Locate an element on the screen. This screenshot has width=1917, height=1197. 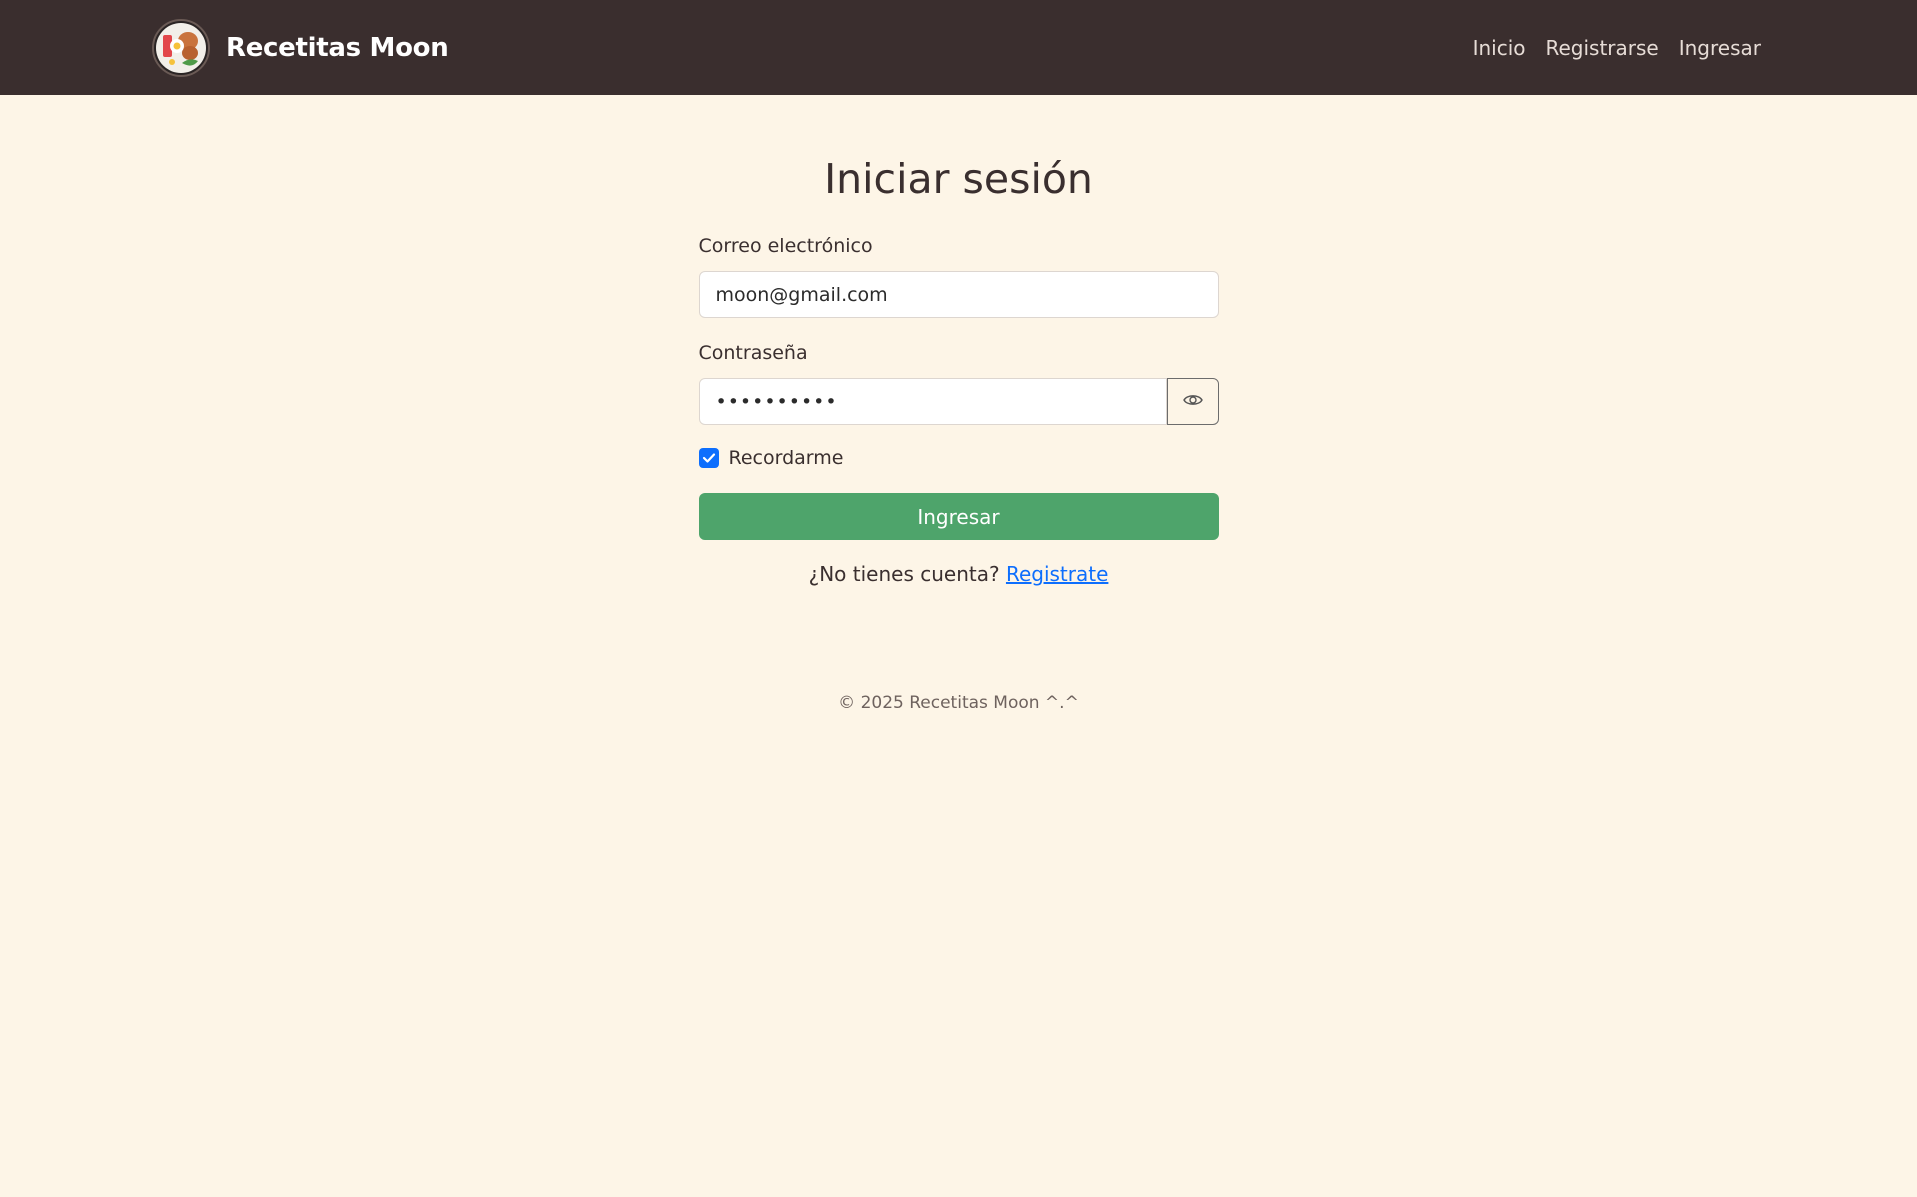
email-label: Correo electrónico is located at coordinates (785, 246).